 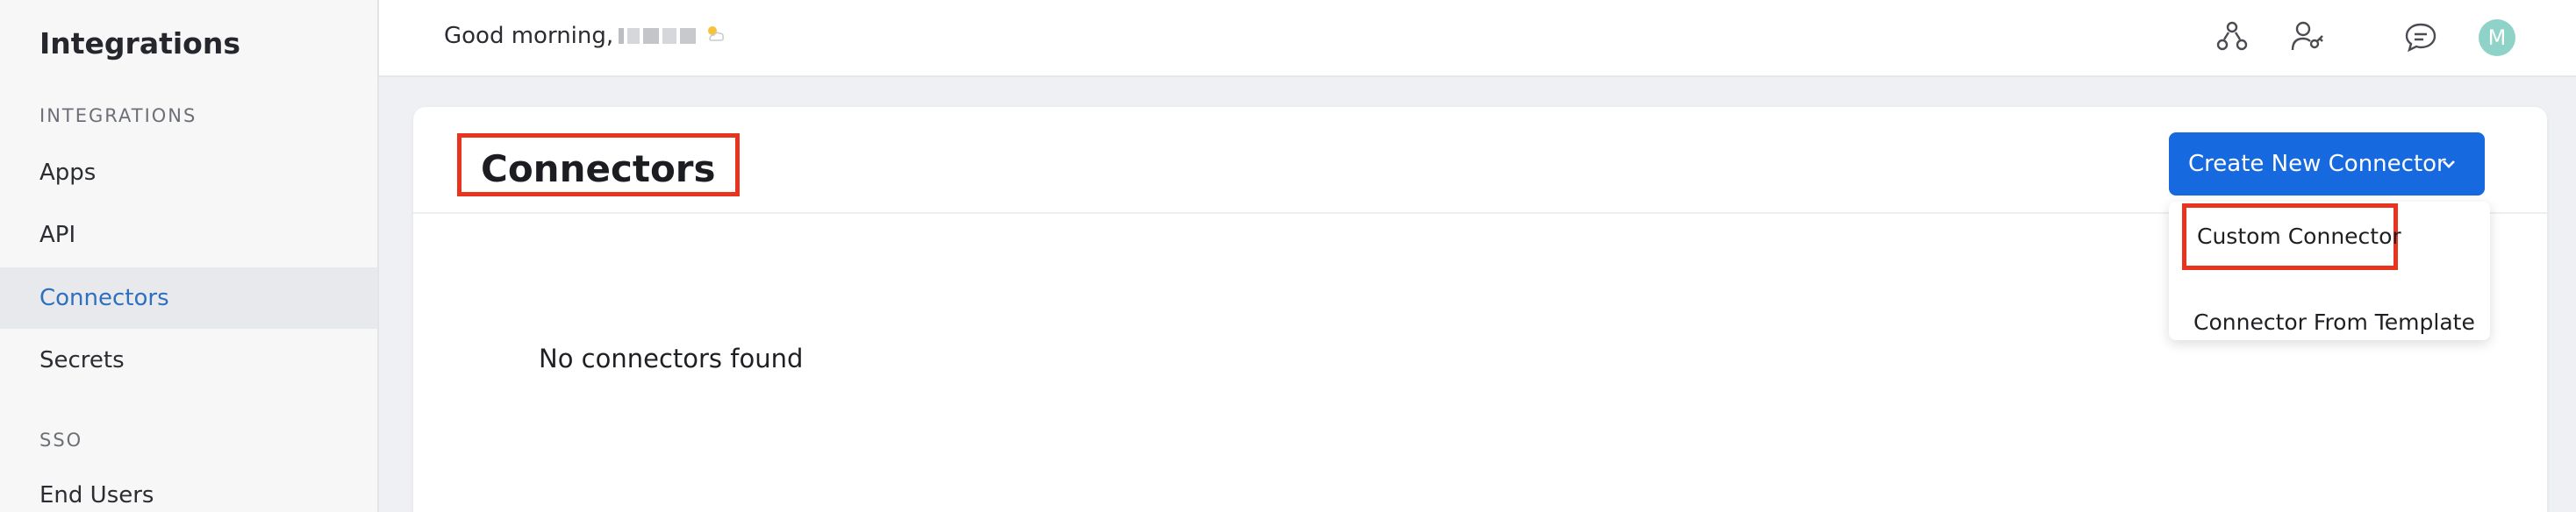 What do you see at coordinates (715, 36) in the screenshot?
I see `weather-icon` at bounding box center [715, 36].